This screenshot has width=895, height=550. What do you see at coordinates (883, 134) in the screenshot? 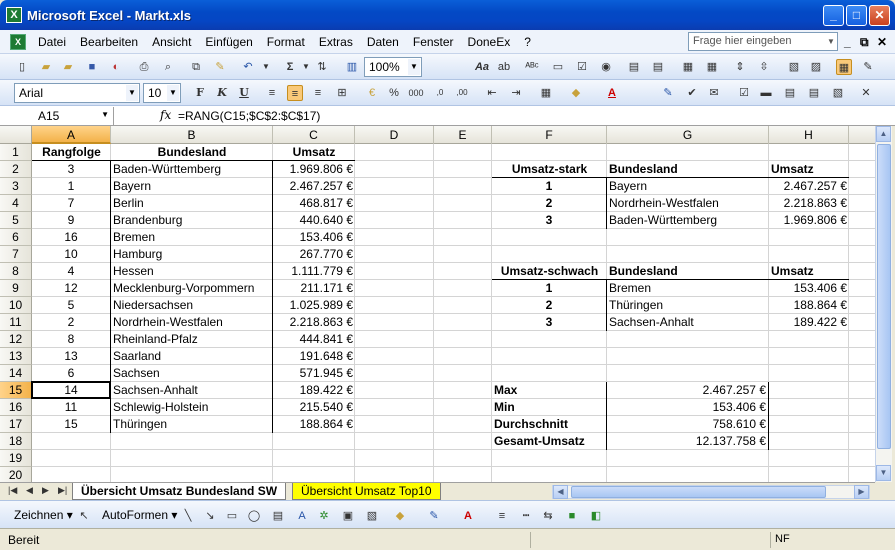
I see `scroll-up-icon: ▲` at bounding box center [883, 134].